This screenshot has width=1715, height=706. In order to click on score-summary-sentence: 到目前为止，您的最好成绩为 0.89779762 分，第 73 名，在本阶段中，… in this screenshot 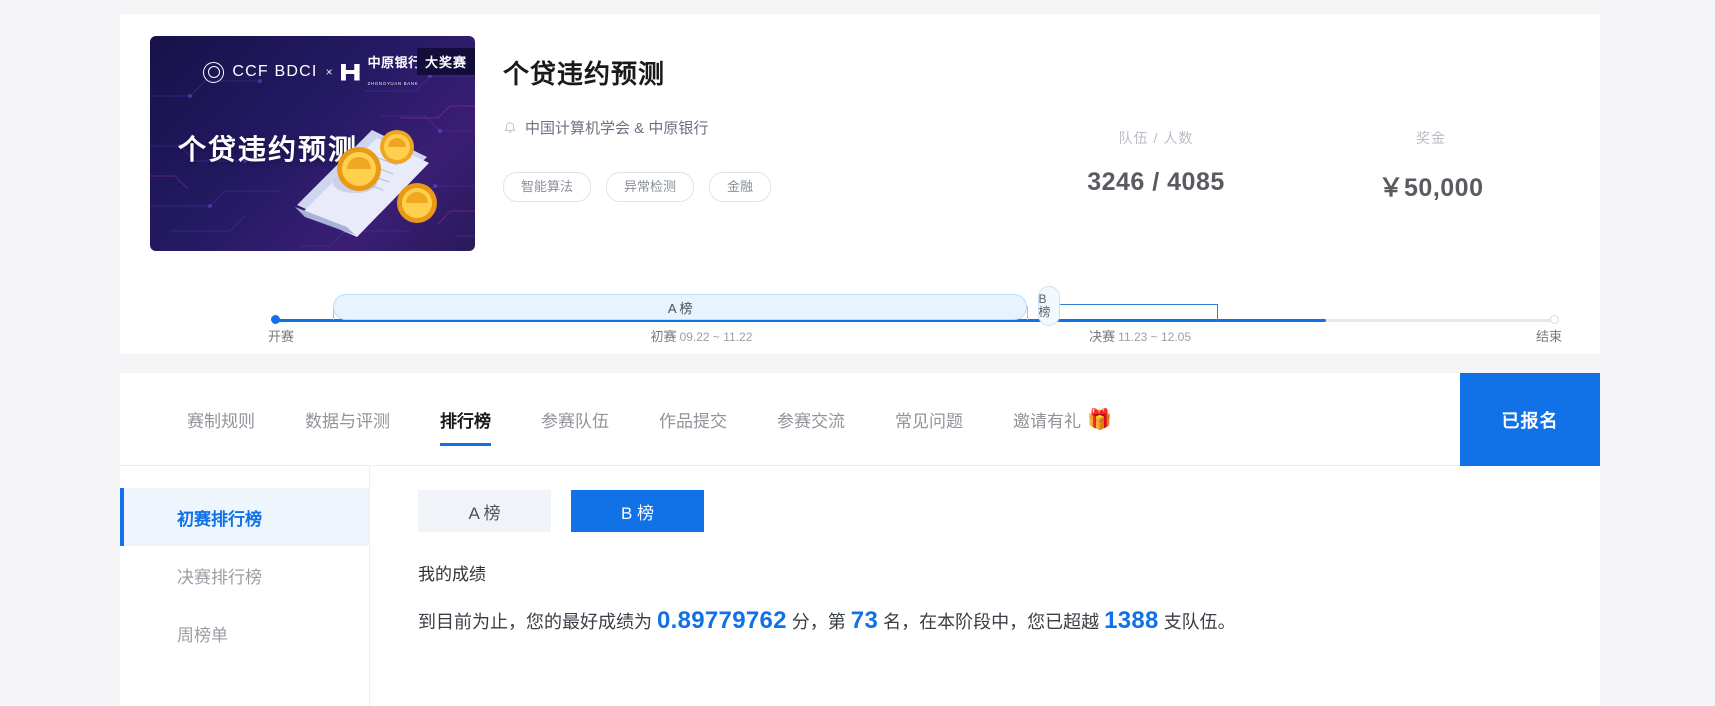, I will do `click(1009, 621)`.